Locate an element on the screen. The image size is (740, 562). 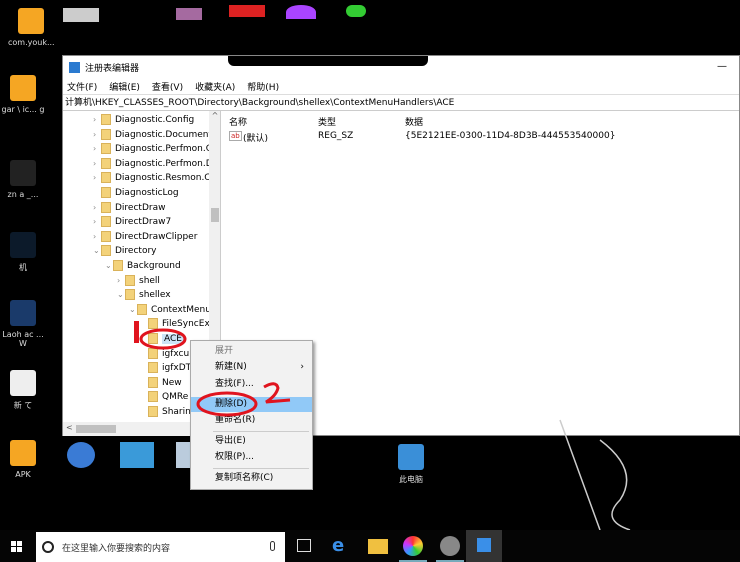
search-placeholder: 在这里输入你要搜索的内容 is located at coordinates (116, 548).